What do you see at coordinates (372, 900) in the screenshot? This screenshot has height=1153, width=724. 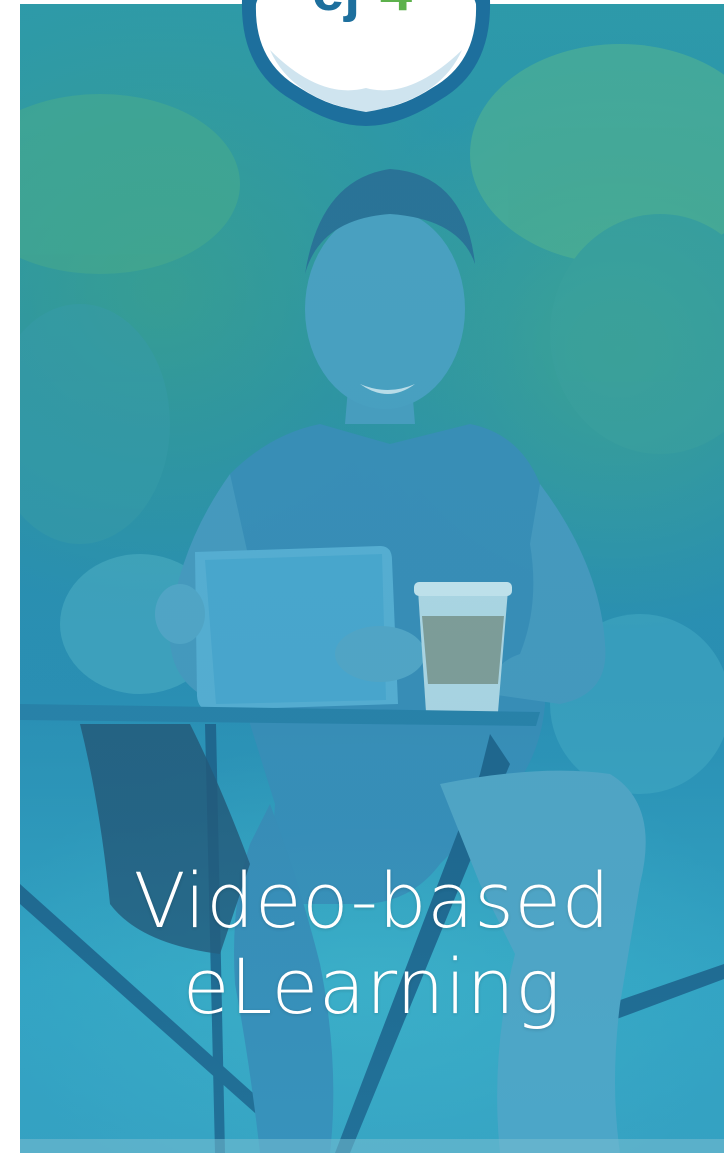 I see `headline-line-1: Video-based` at bounding box center [372, 900].